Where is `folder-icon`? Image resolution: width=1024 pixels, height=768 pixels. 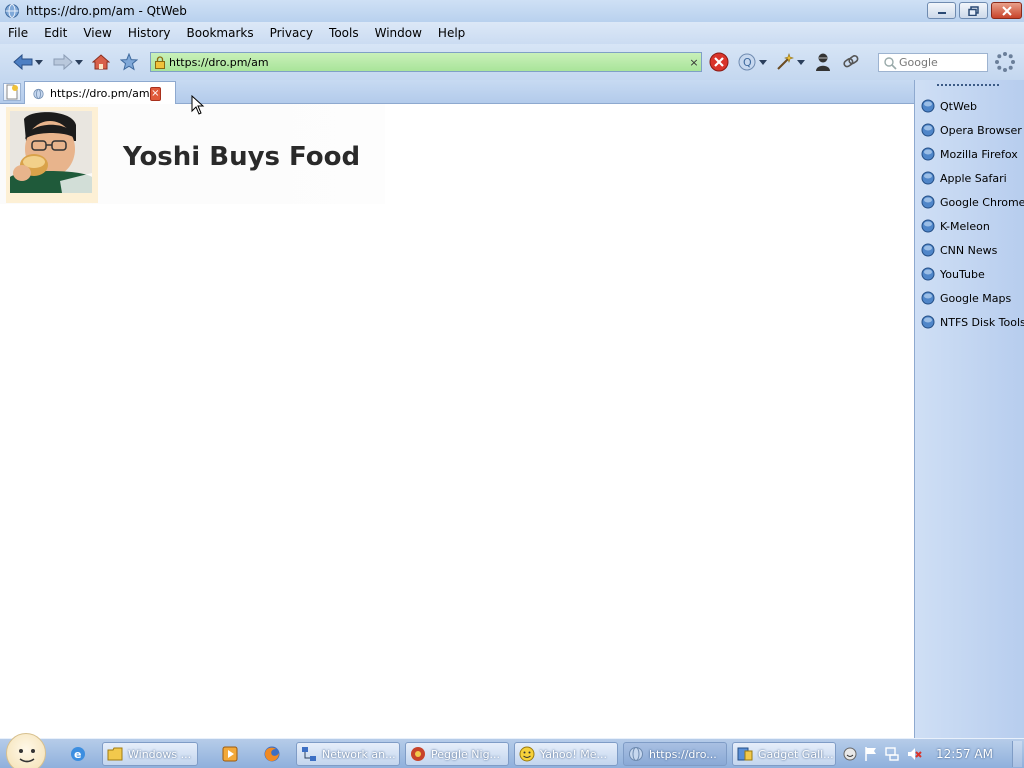 folder-icon is located at coordinates (115, 754).